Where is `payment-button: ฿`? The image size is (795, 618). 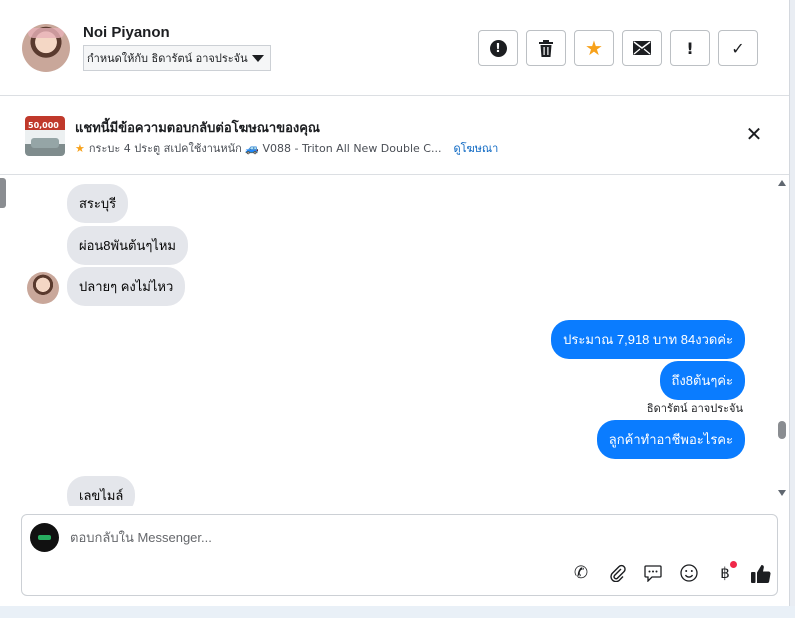
payment-button: ฿ is located at coordinates (725, 573).